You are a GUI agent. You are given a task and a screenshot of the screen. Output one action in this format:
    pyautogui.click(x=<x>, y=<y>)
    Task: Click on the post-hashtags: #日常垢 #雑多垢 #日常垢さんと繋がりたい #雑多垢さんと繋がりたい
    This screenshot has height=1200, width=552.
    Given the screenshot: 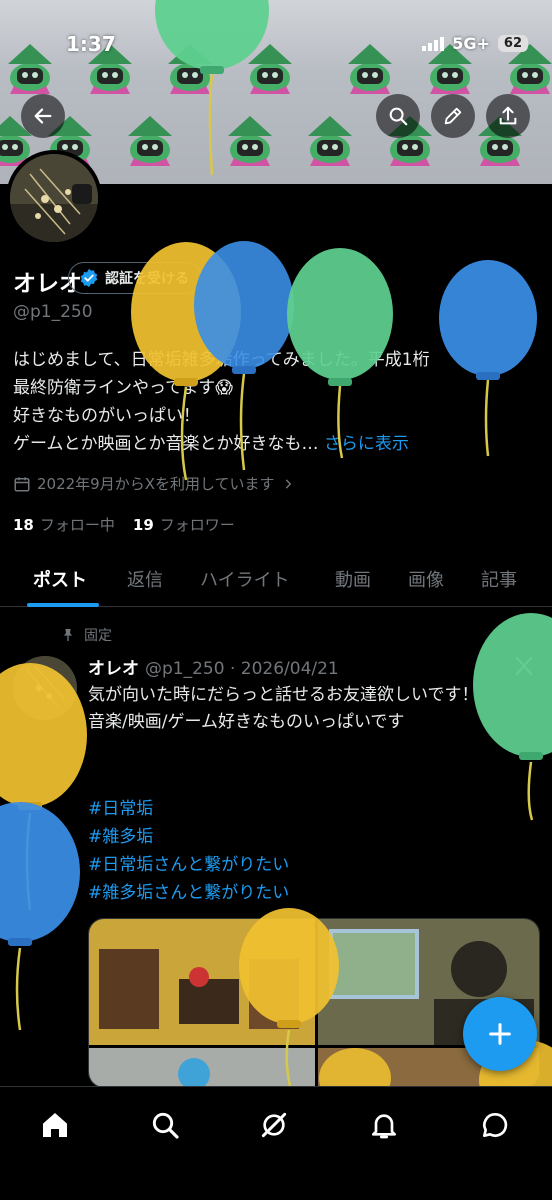 What is the action you would take?
    pyautogui.click(x=188, y=851)
    